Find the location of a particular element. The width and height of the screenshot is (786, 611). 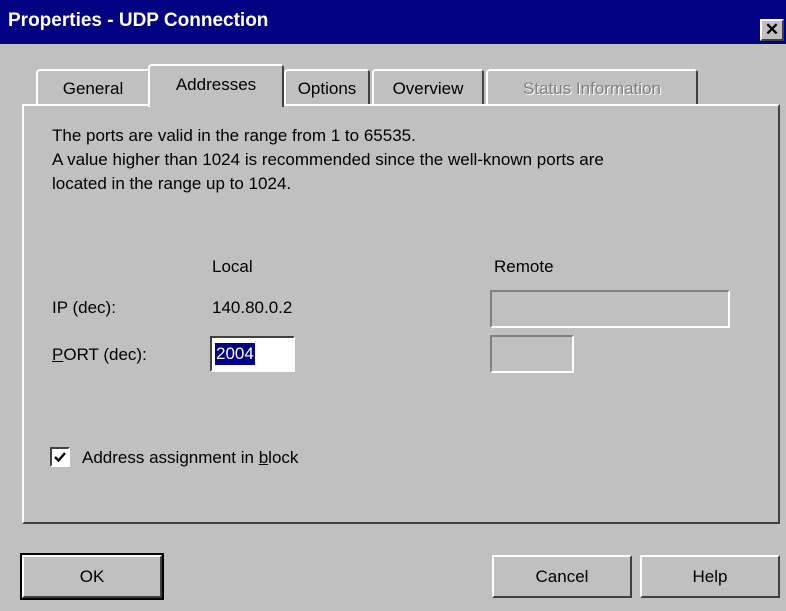

tab-status-information-label: Status Information is located at coordinates (592, 88).